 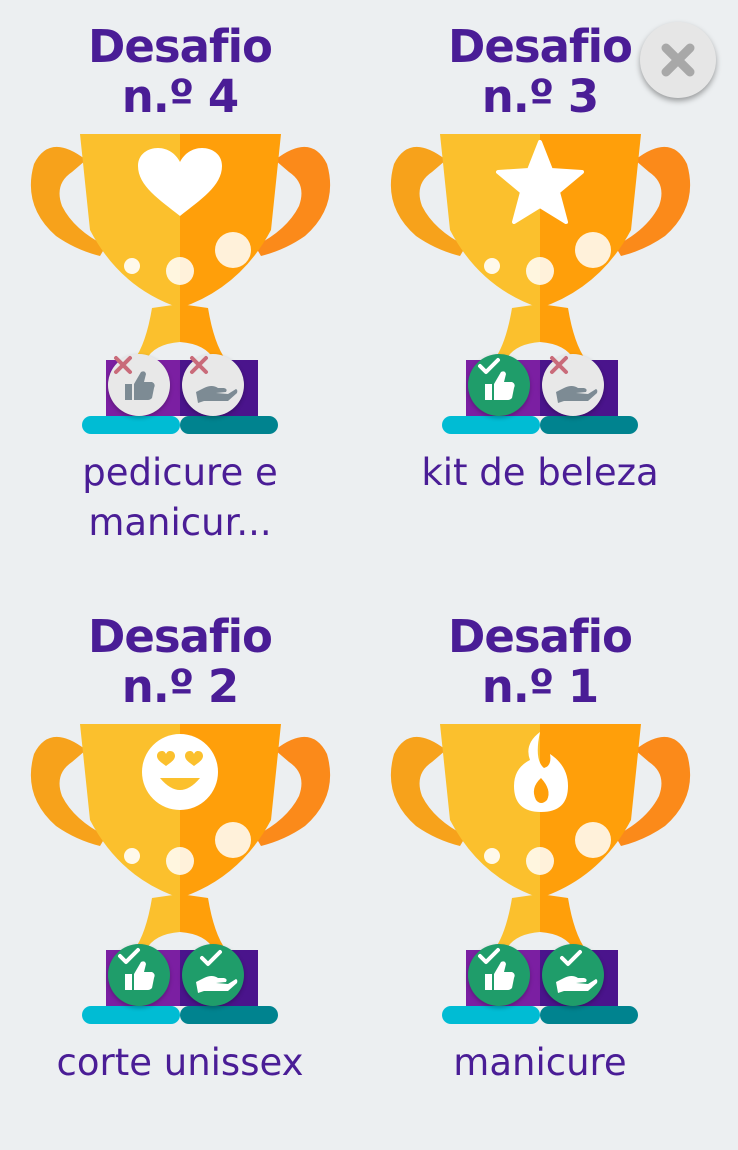 What do you see at coordinates (540, 1062) in the screenshot?
I see `prize-label: manicure` at bounding box center [540, 1062].